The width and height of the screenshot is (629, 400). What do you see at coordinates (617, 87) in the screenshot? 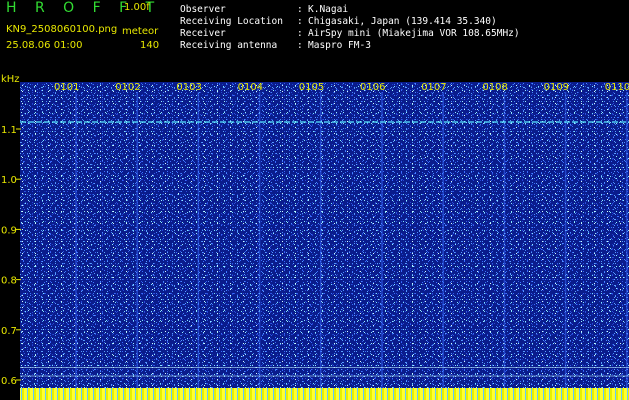
I see `x-tick-label: 0110` at bounding box center [617, 87].